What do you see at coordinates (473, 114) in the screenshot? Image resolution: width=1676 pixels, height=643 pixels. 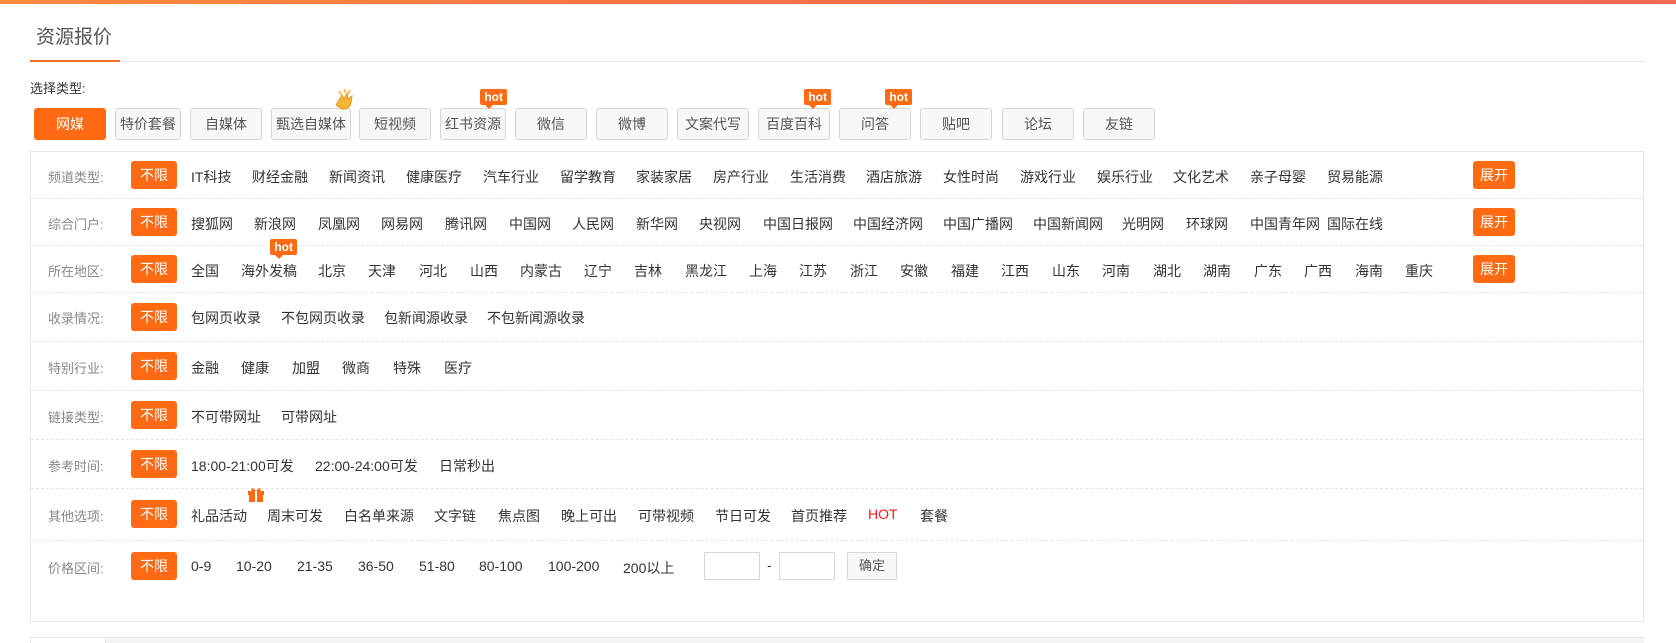 I see `type-btn-hongshu: 红书资源 hot` at bounding box center [473, 114].